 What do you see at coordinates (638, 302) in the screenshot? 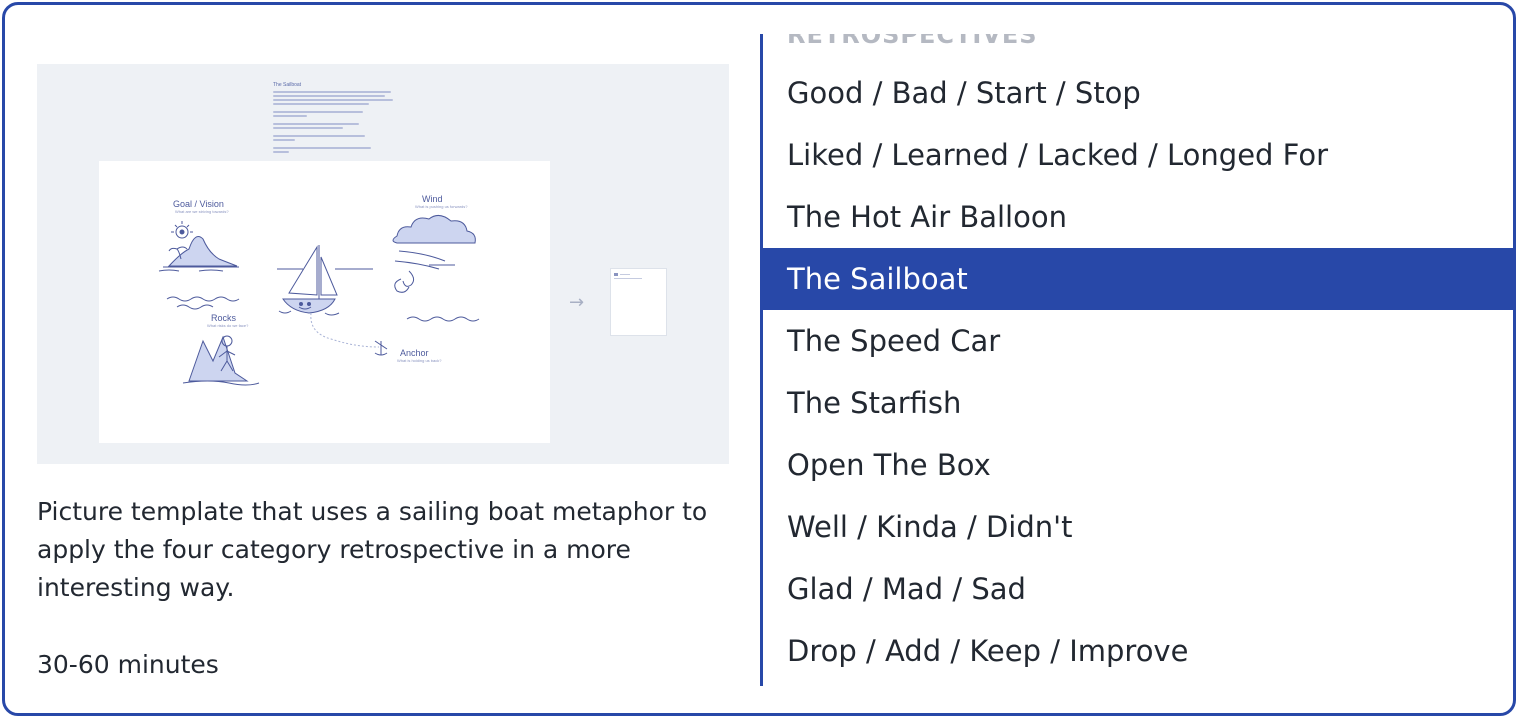
I see `next-page-thumbnail` at bounding box center [638, 302].